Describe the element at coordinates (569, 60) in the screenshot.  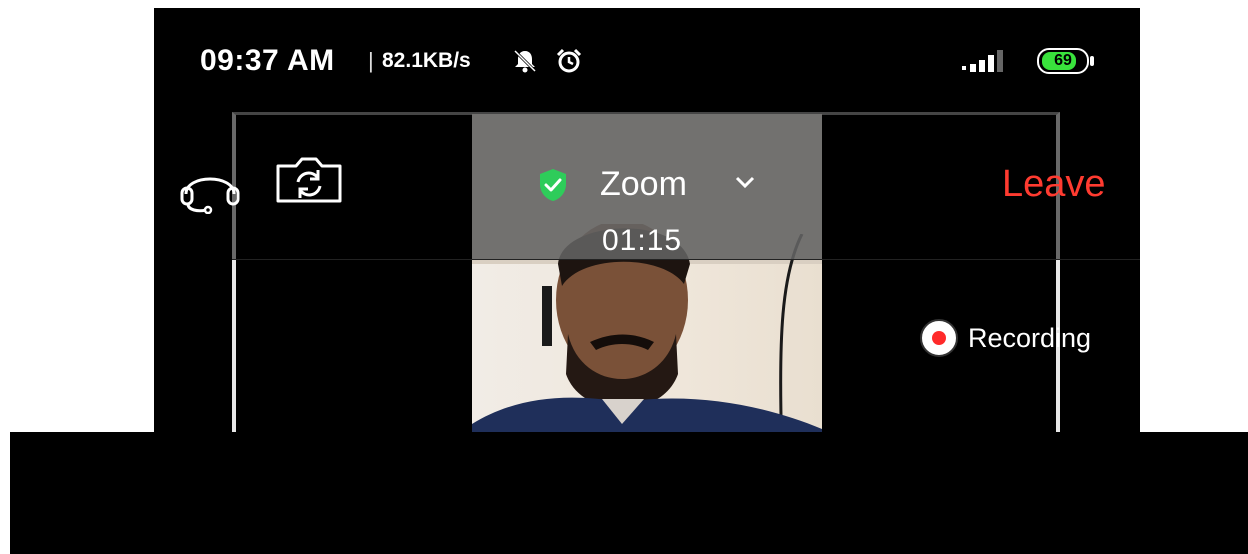
I see `alarm-icon` at that location.